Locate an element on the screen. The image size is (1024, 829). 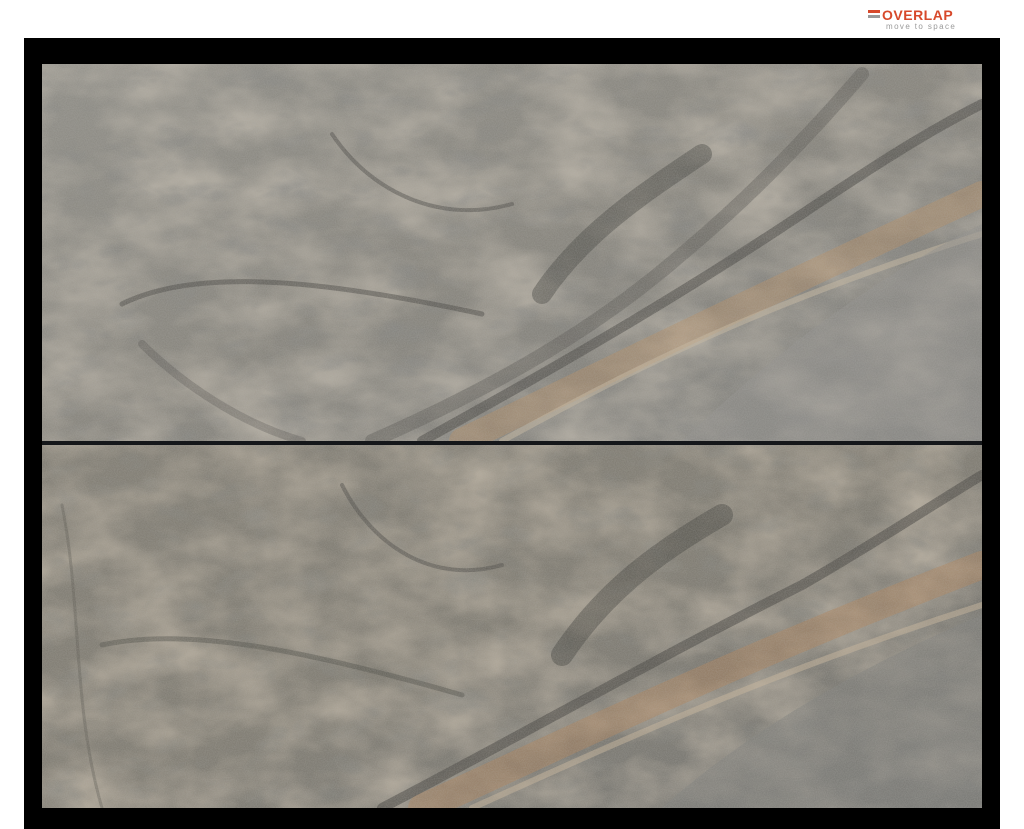
brand-logo: OVERLAP move to space is located at coordinates (922, 19).